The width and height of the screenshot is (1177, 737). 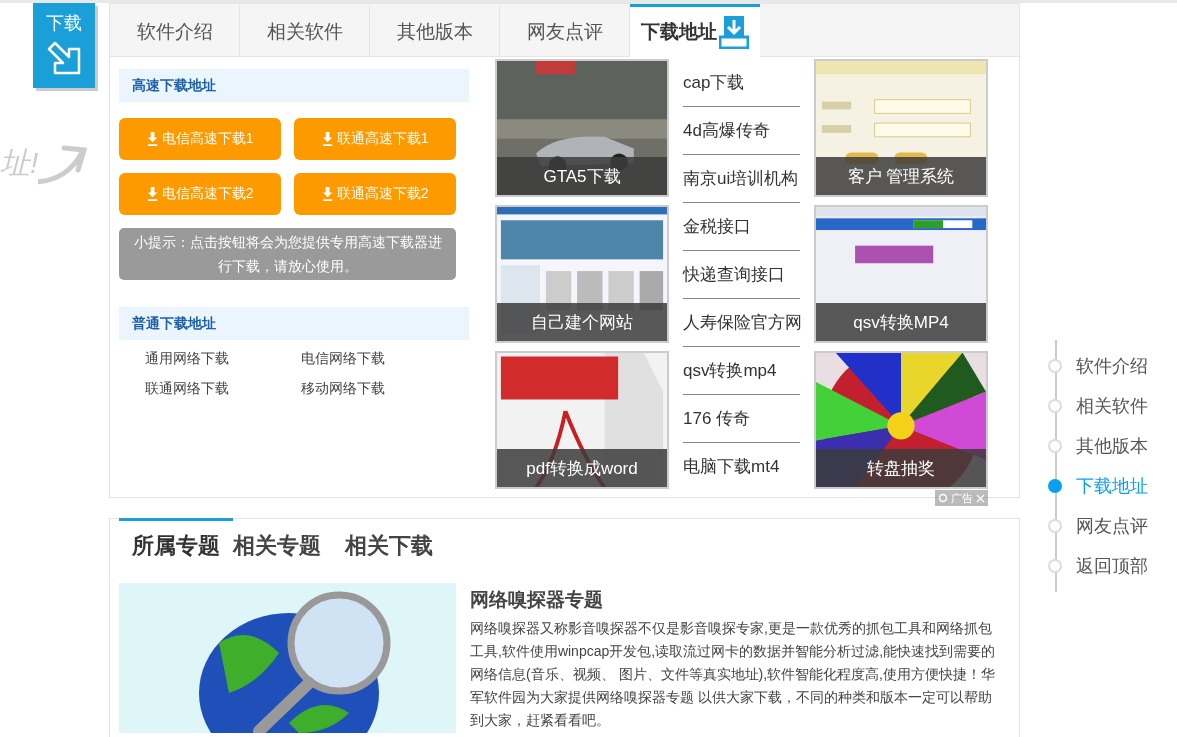 I want to click on tile-caption: 转盘抽奖, so click(x=901, y=468).